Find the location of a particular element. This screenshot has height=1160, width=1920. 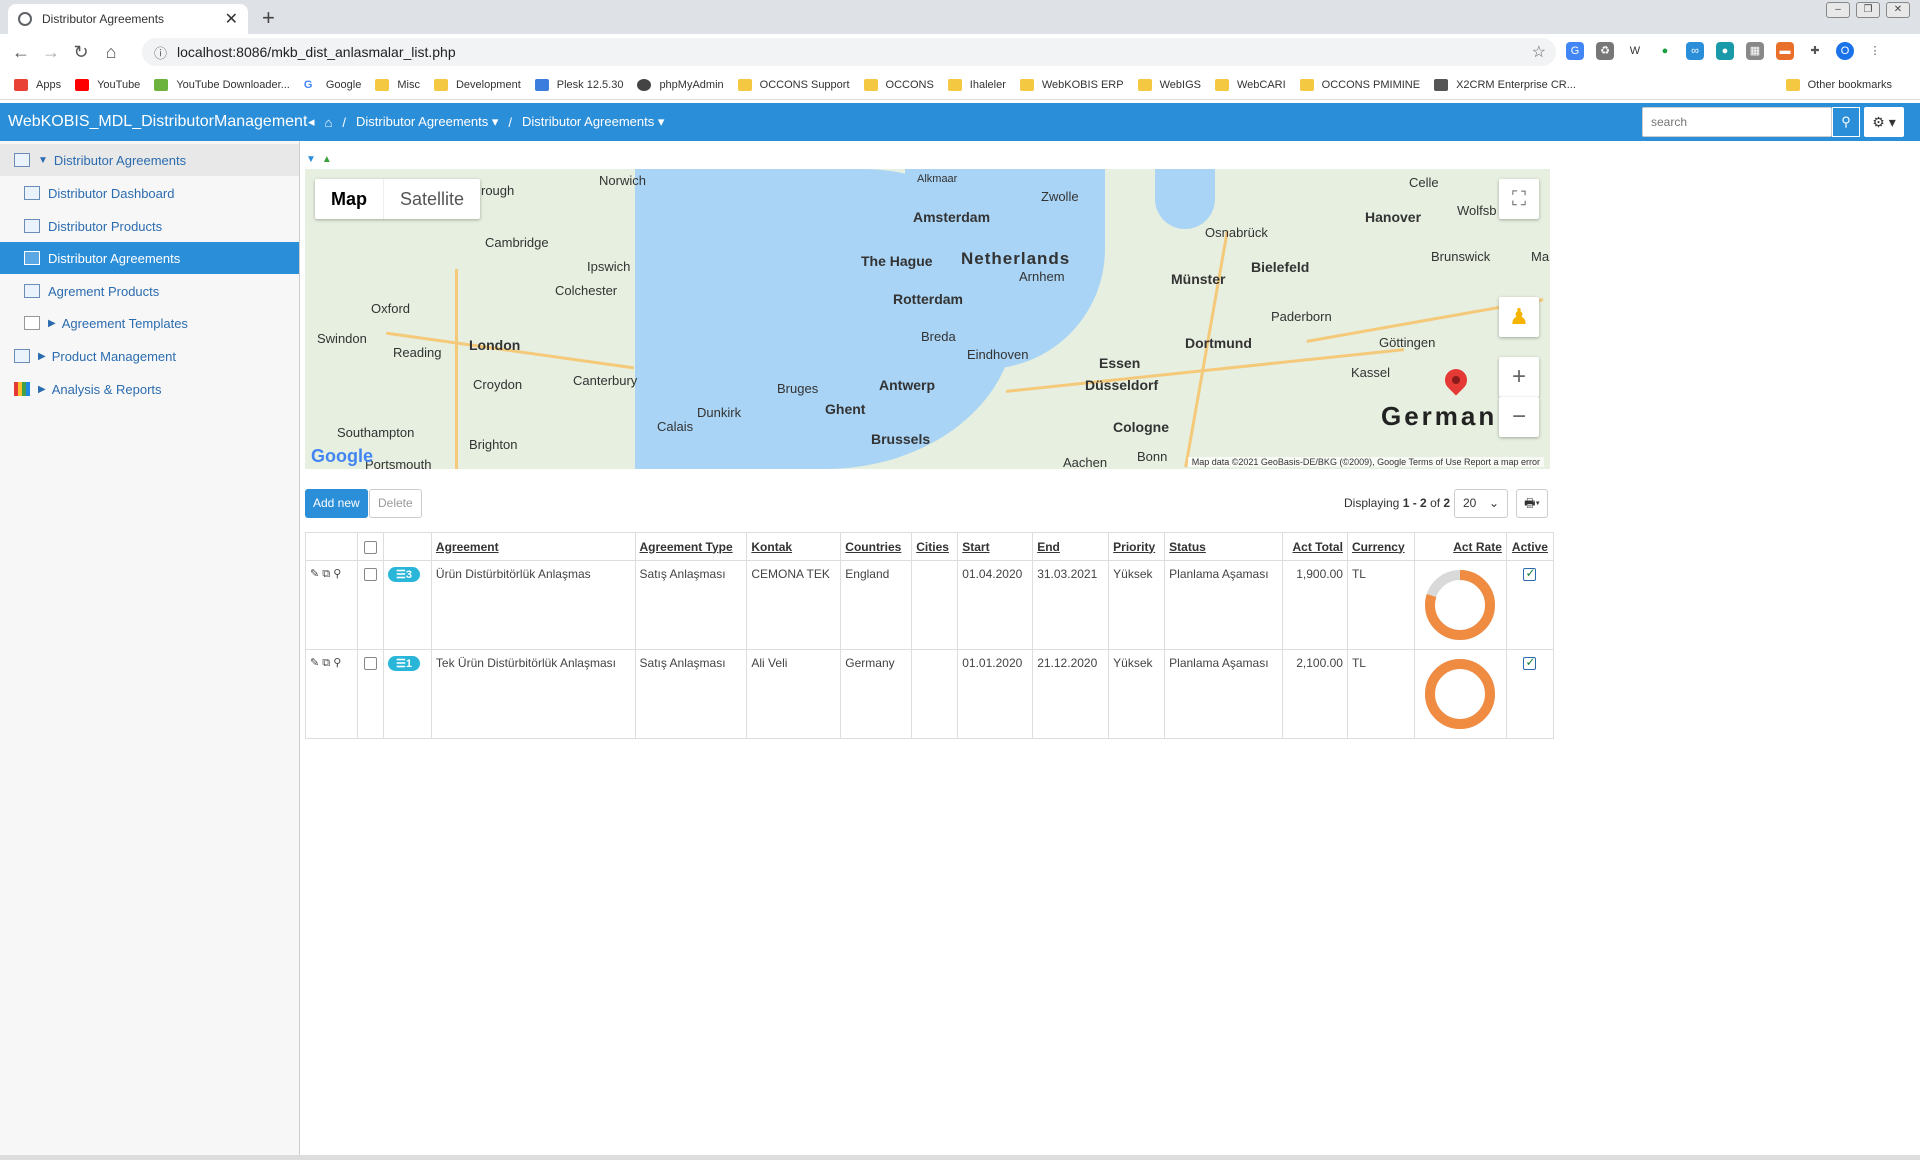

forward-icon: → is located at coordinates (51, 52).